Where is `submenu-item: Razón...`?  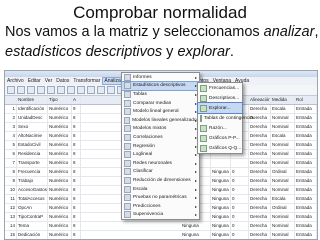
submenu-item: Razón... is located at coordinates (220, 128).